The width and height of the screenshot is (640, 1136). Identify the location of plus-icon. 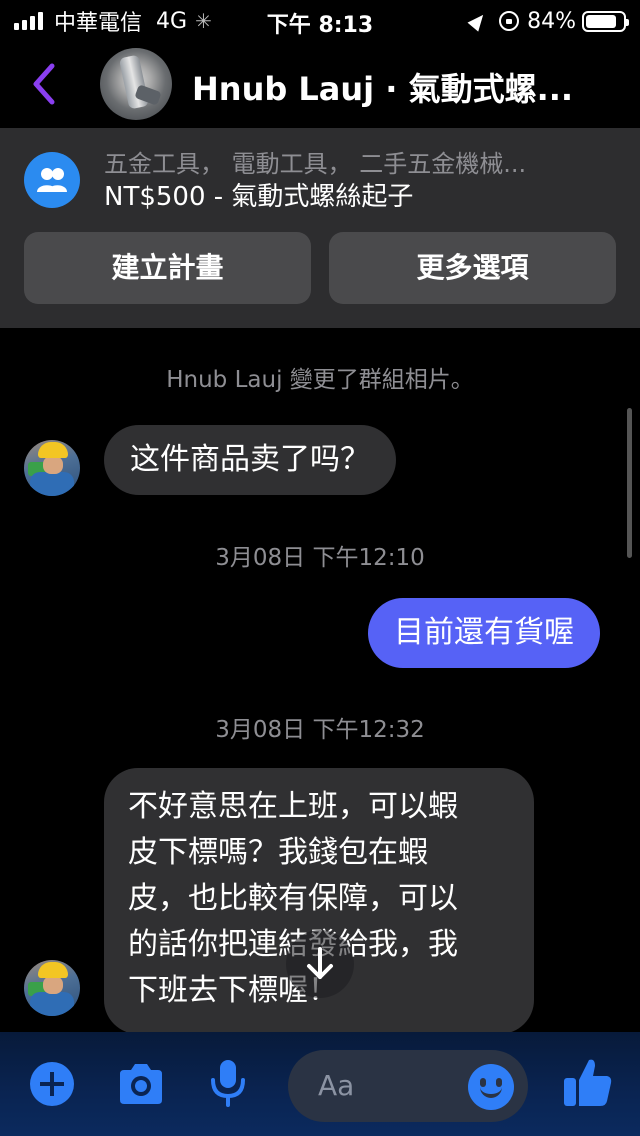
(52, 1084).